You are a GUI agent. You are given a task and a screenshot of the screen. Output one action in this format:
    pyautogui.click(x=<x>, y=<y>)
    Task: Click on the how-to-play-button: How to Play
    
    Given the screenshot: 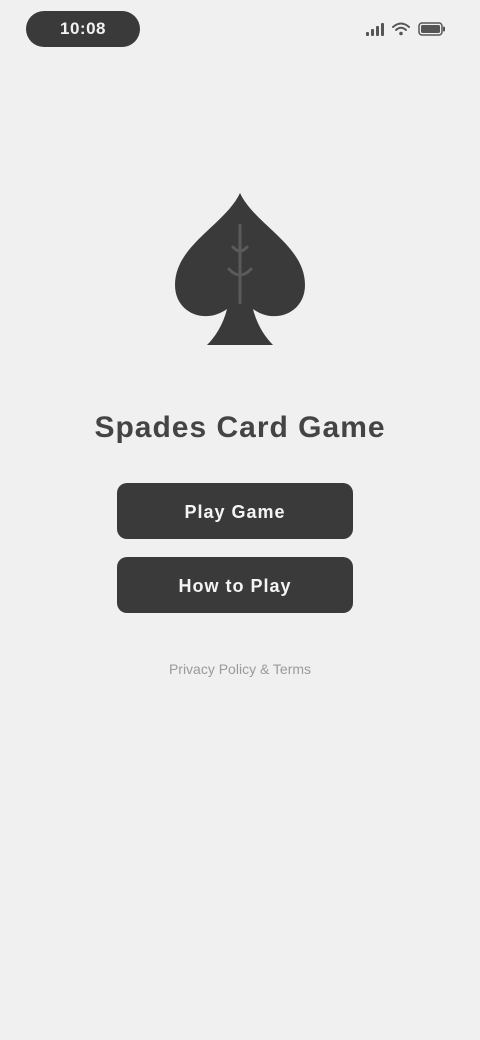 What is the action you would take?
    pyautogui.click(x=235, y=585)
    